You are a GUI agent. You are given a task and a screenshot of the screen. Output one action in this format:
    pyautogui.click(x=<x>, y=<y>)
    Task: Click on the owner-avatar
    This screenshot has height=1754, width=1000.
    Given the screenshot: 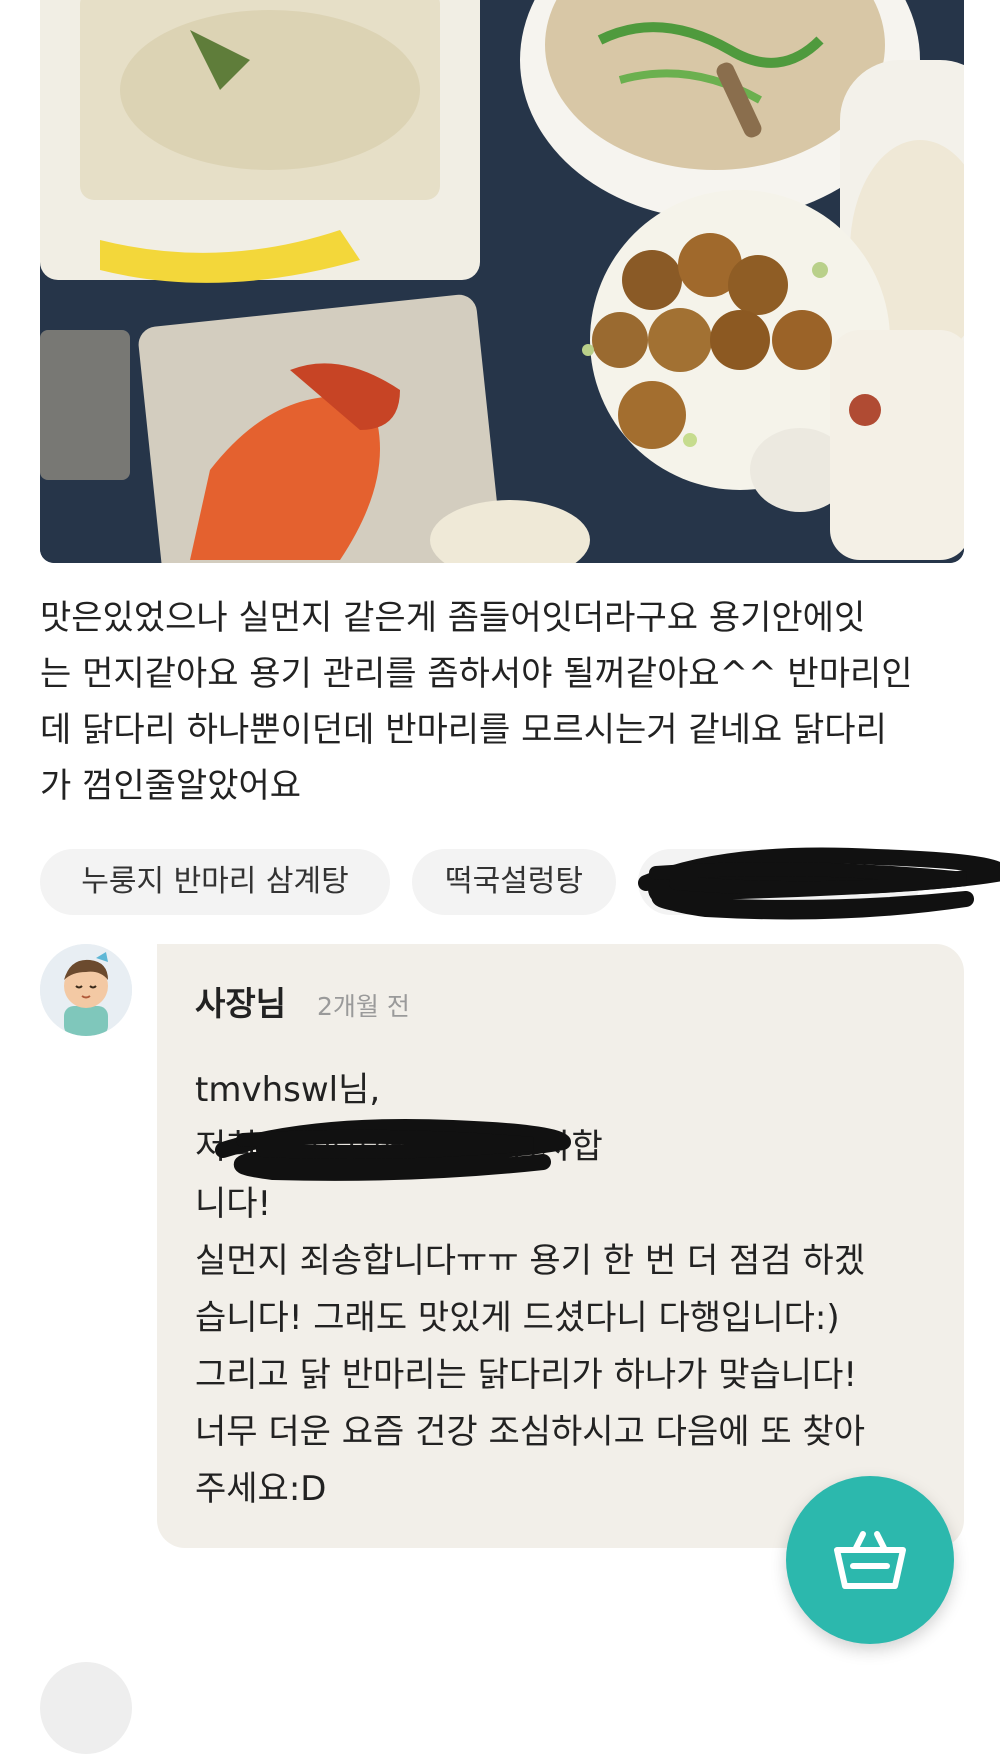 What is the action you would take?
    pyautogui.click(x=86, y=990)
    